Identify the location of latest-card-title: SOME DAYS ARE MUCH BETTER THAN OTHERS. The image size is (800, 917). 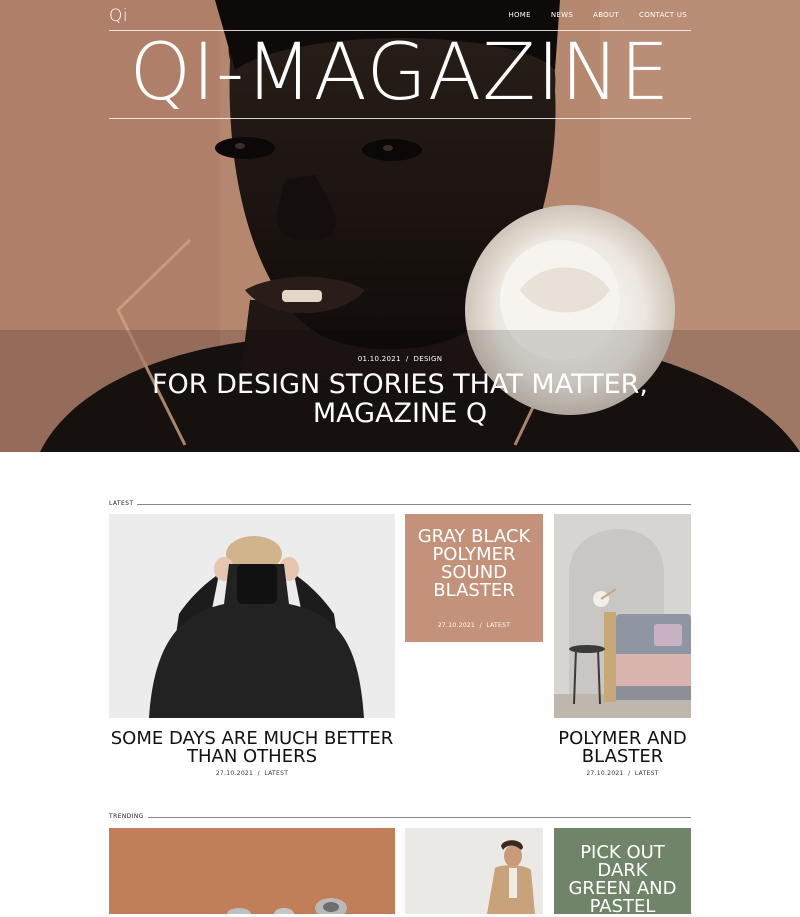
(252, 748).